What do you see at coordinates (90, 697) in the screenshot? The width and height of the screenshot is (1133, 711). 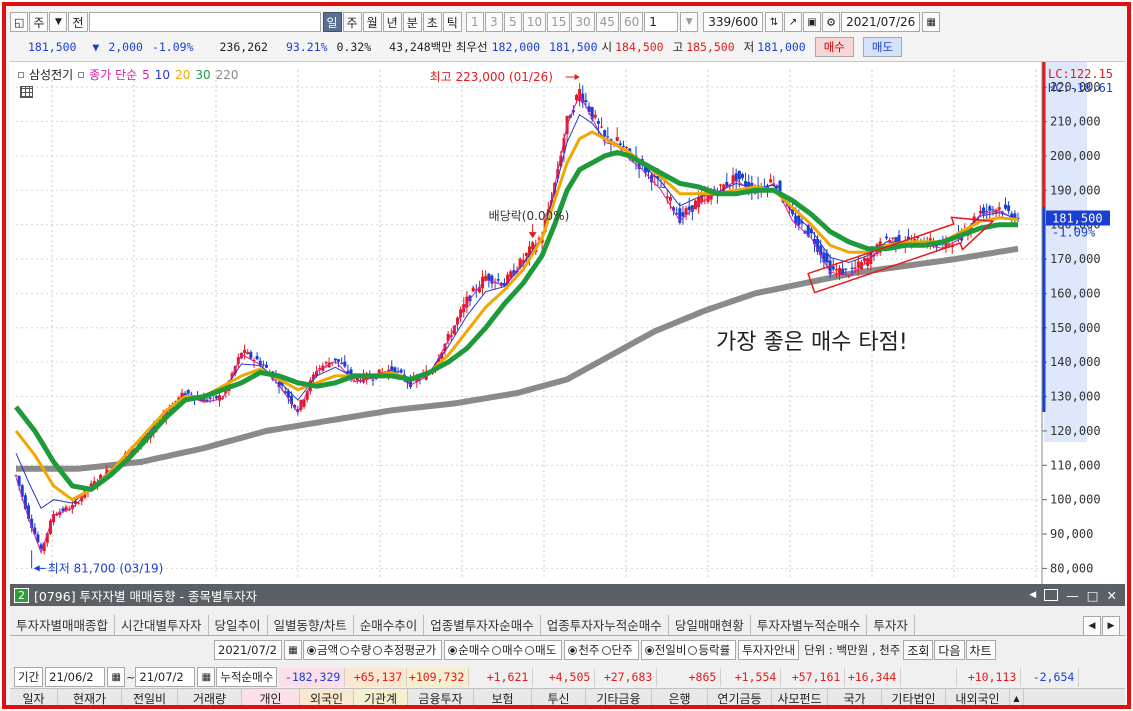 I see `column-header: 현재가` at bounding box center [90, 697].